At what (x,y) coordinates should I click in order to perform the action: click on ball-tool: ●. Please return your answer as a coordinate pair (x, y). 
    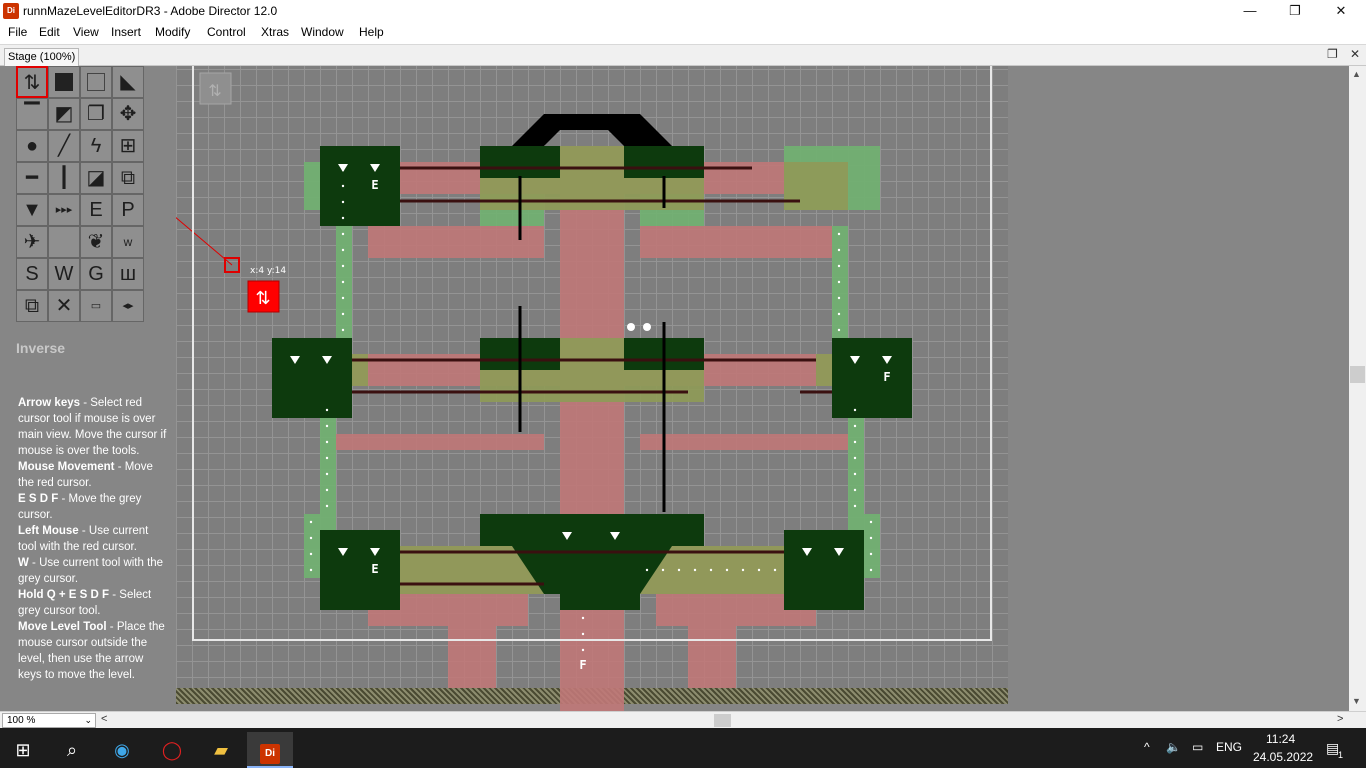
    Looking at the image, I should click on (32, 146).